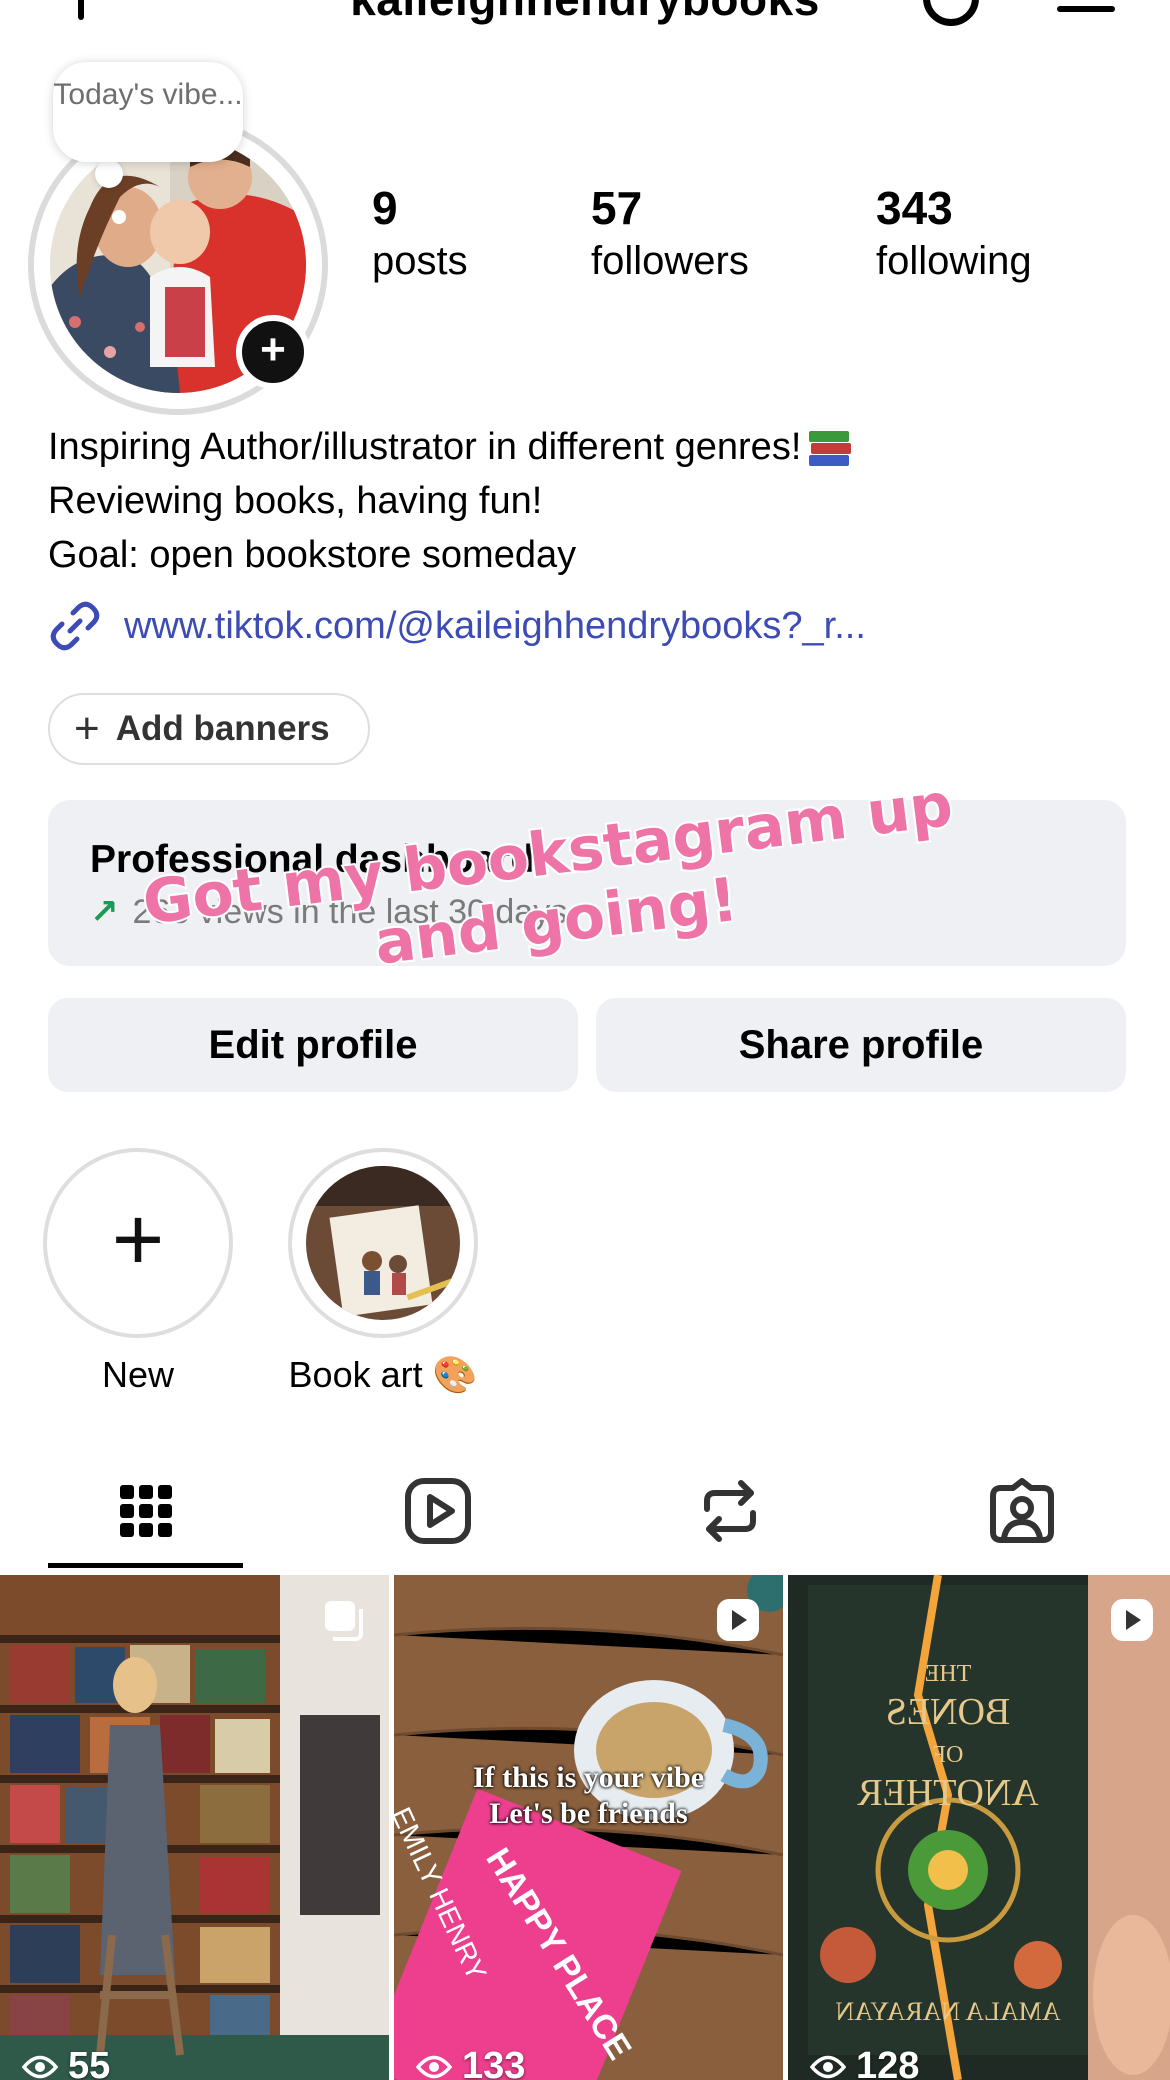  What do you see at coordinates (312, 555) in the screenshot?
I see `bio-line: Goal: open bookstore someday` at bounding box center [312, 555].